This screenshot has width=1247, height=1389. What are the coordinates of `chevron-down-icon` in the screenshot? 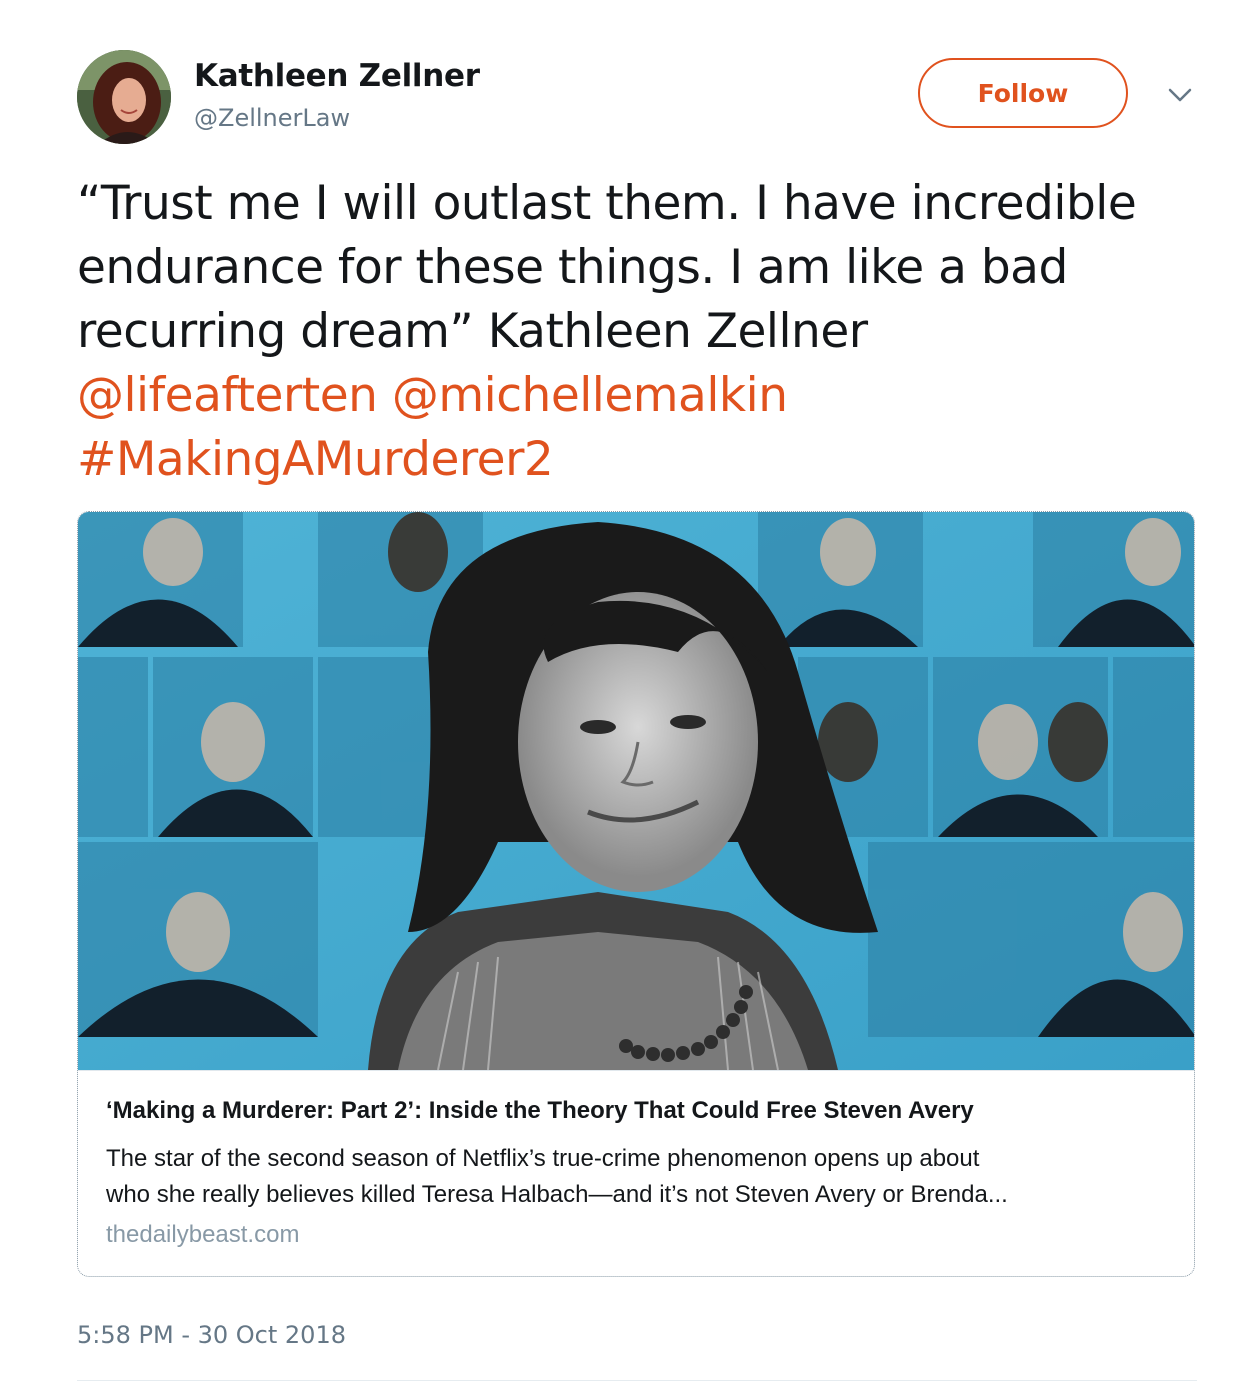 It's located at (1180, 95).